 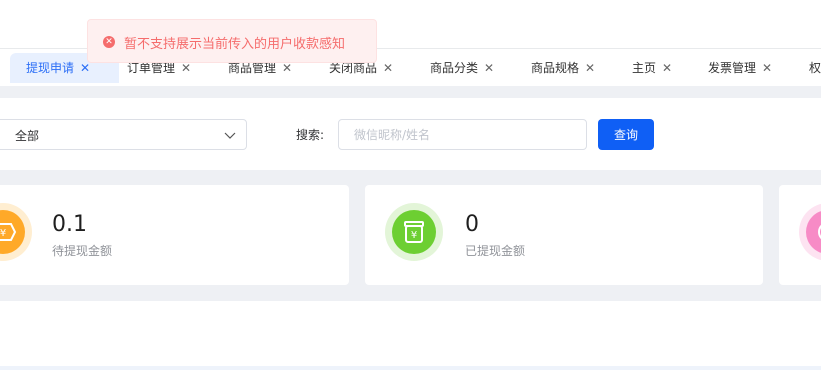 What do you see at coordinates (813, 232) in the screenshot?
I see `stat-icon` at bounding box center [813, 232].